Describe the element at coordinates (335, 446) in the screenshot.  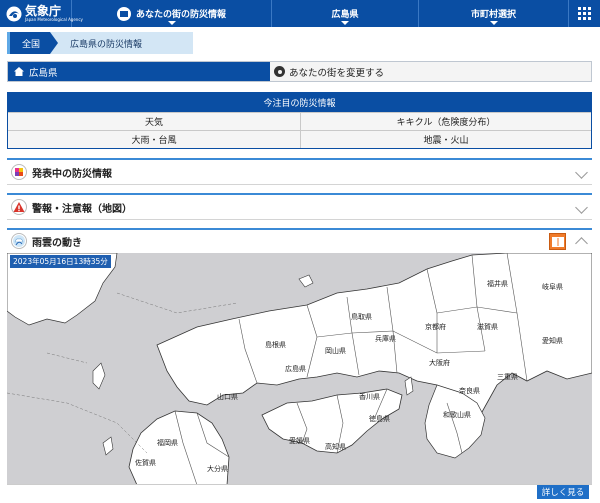
I see `pref-label-kochi: 高知県` at that location.